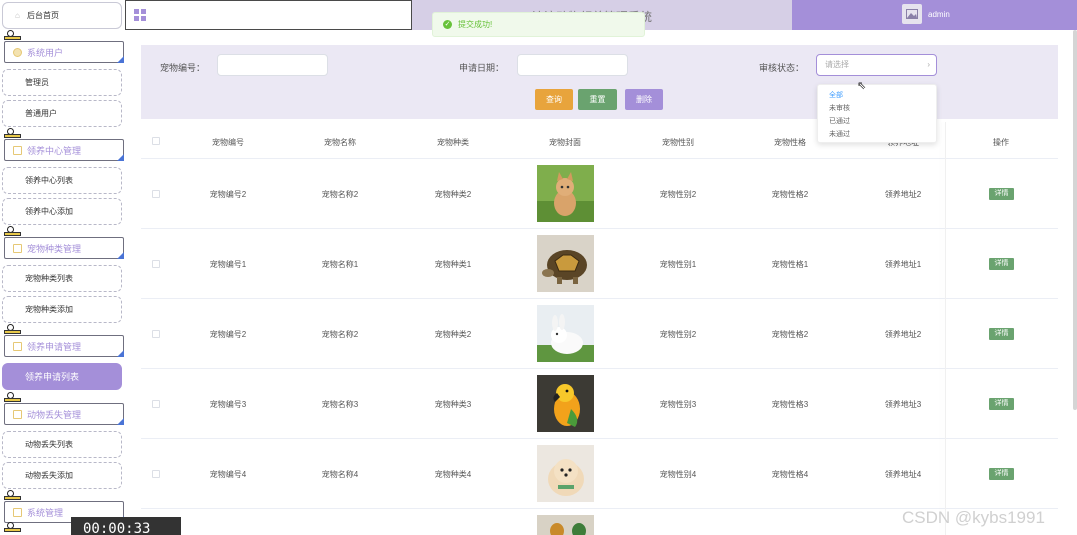 Image resolution: width=1077 pixels, height=535 pixels. Describe the element at coordinates (475, 24) in the screenshot. I see `toast-message: 提交成功!` at that location.